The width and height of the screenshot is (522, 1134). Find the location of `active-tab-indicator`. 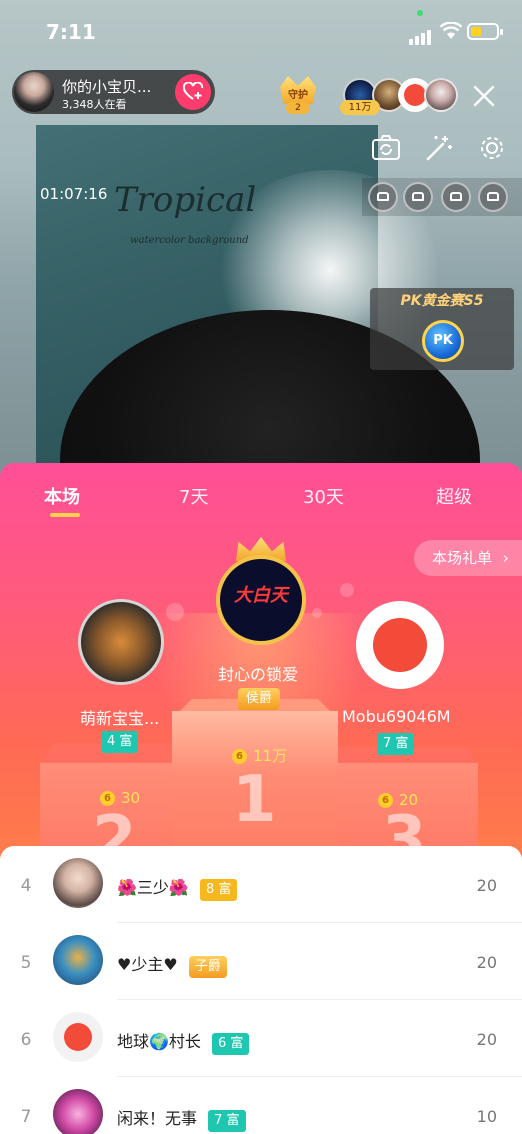

active-tab-indicator is located at coordinates (65, 515).